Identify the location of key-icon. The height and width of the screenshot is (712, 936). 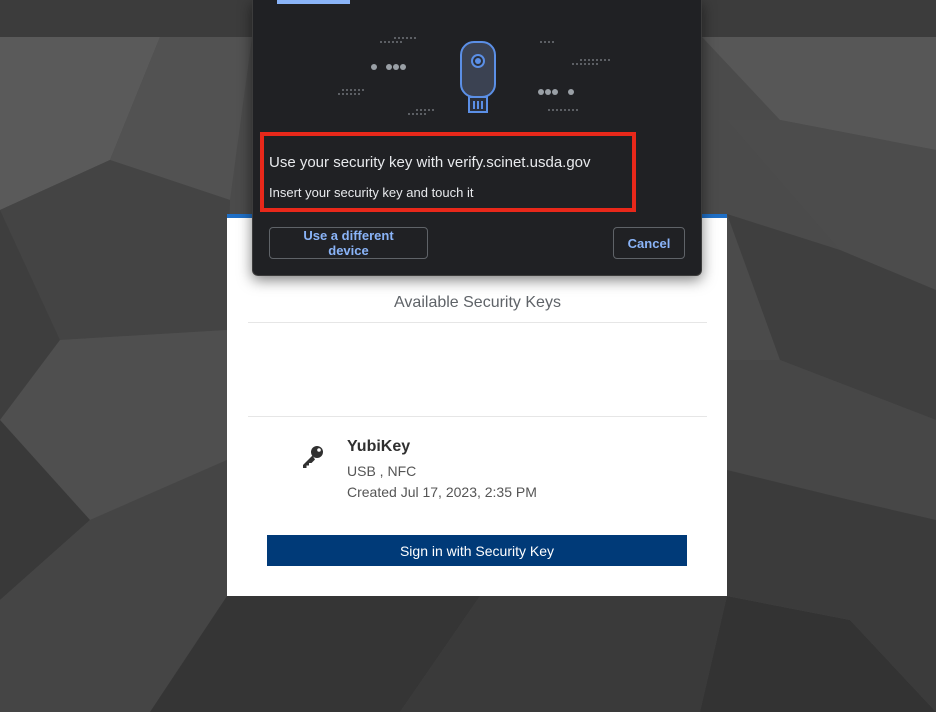
(313, 457).